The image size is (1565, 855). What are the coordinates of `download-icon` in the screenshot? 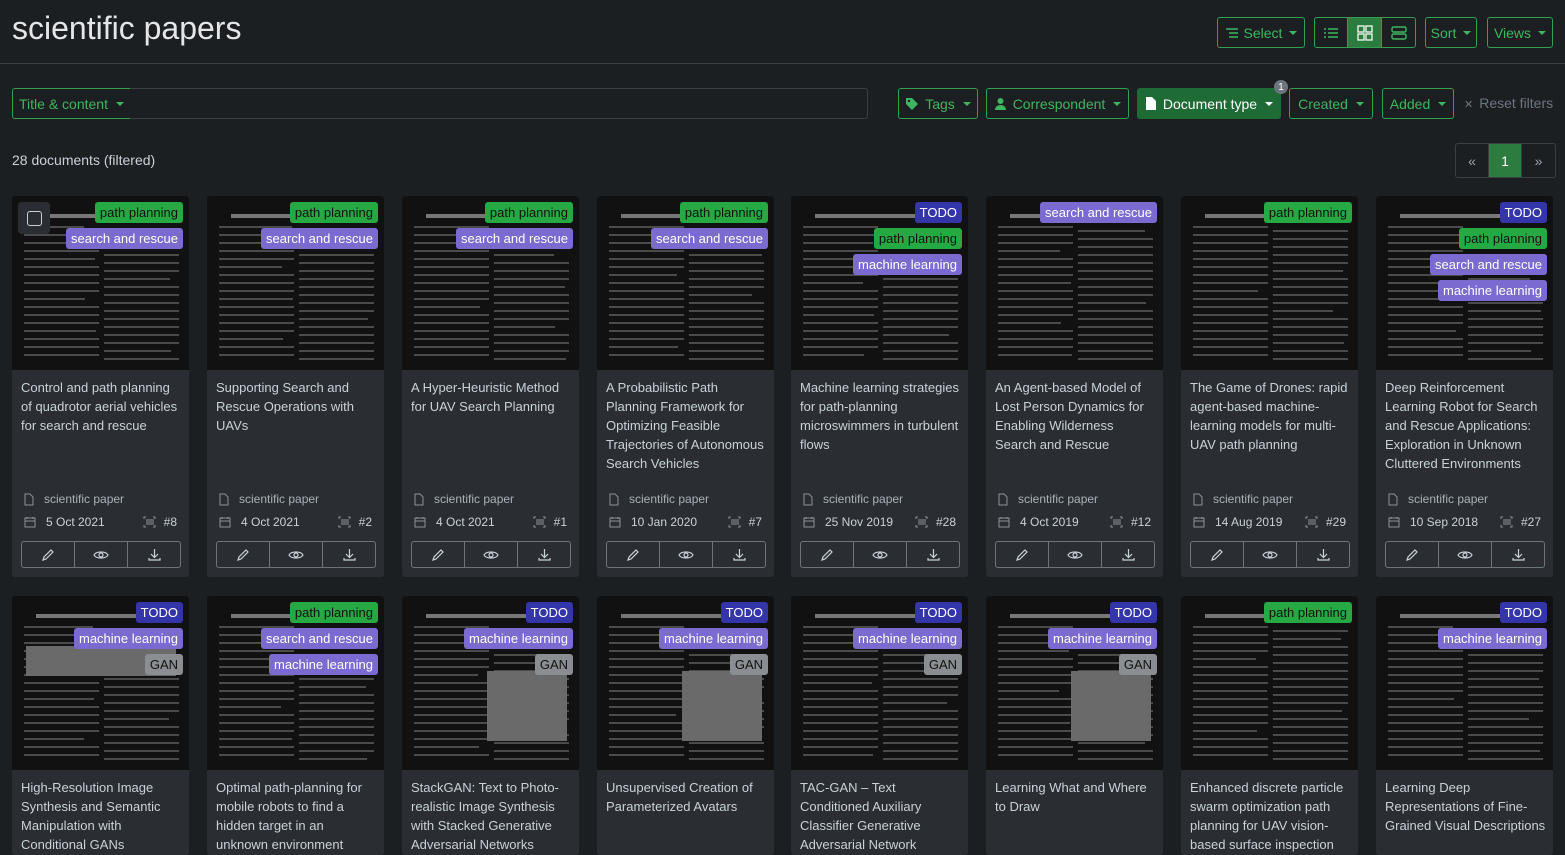 It's located at (1323, 554).